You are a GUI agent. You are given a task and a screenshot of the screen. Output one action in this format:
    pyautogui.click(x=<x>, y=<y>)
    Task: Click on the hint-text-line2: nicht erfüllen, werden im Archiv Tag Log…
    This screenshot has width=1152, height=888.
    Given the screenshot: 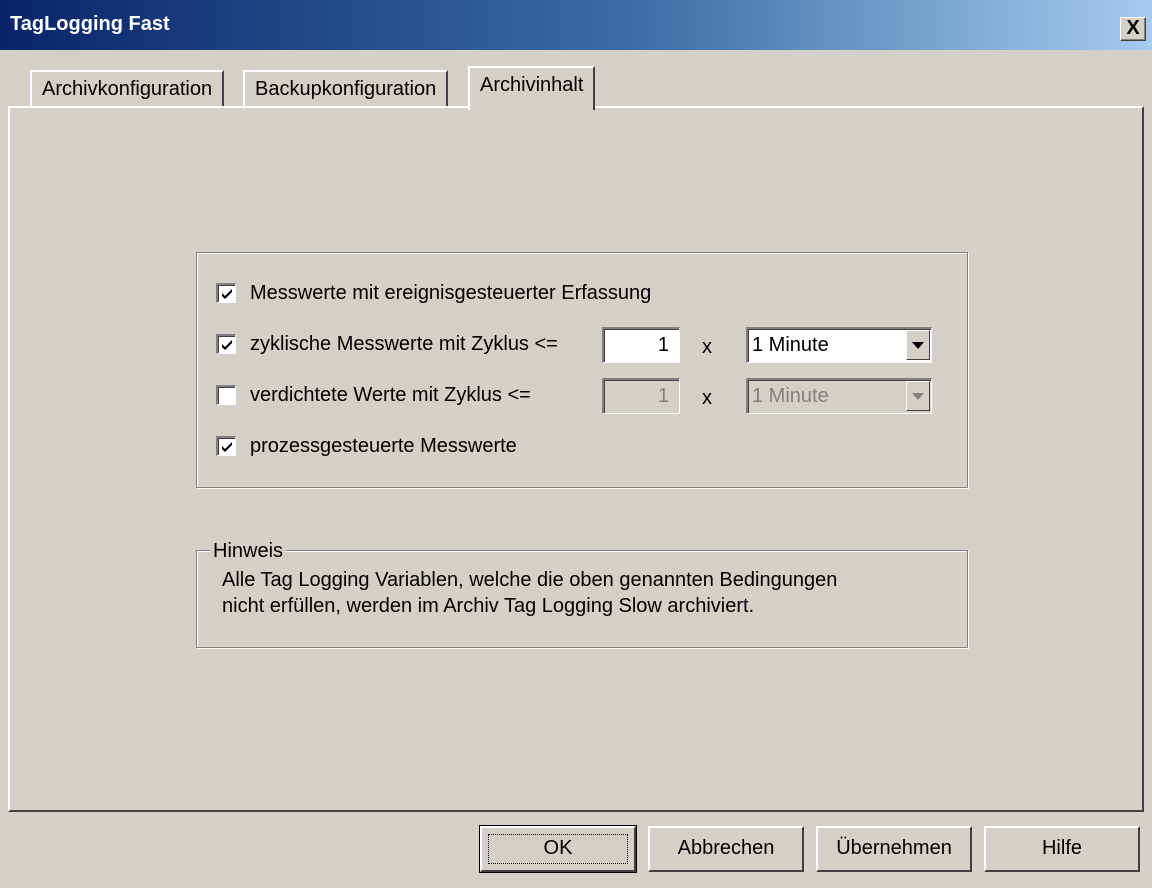 What is the action you would take?
    pyautogui.click(x=488, y=606)
    